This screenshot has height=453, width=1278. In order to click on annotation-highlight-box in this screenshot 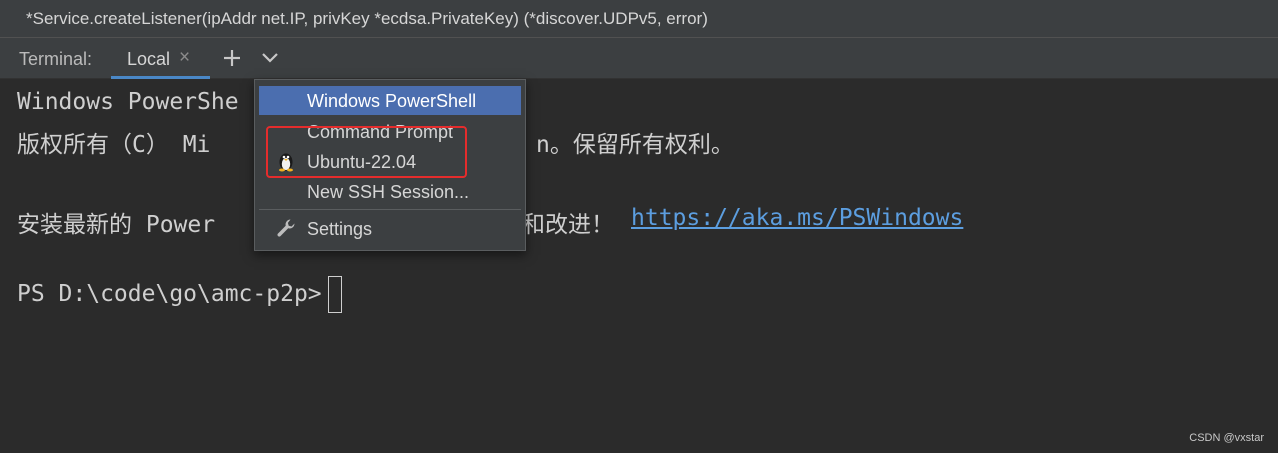, I will do `click(366, 152)`.